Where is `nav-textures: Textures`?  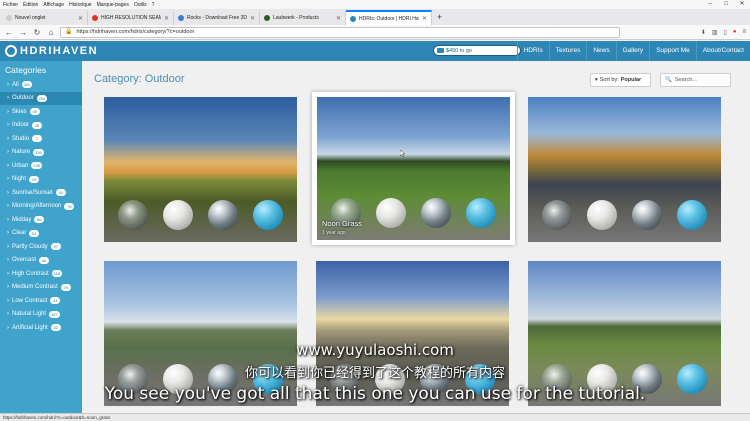
nav-textures: Textures is located at coordinates (567, 51).